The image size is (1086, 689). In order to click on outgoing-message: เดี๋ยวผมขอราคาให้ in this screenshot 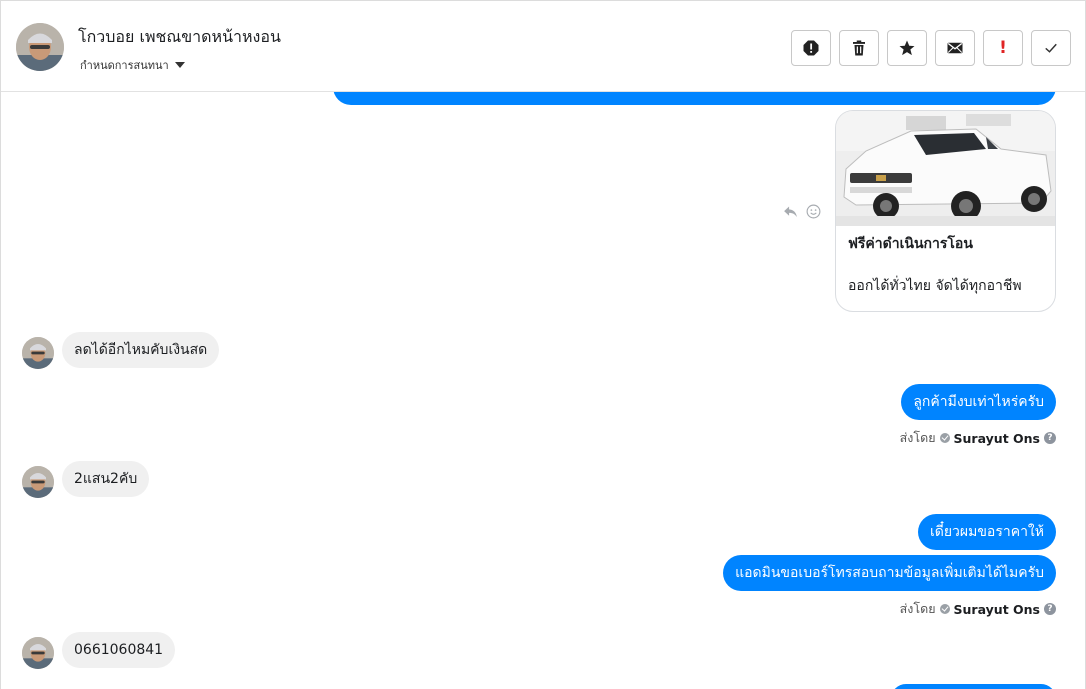, I will do `click(986, 532)`.